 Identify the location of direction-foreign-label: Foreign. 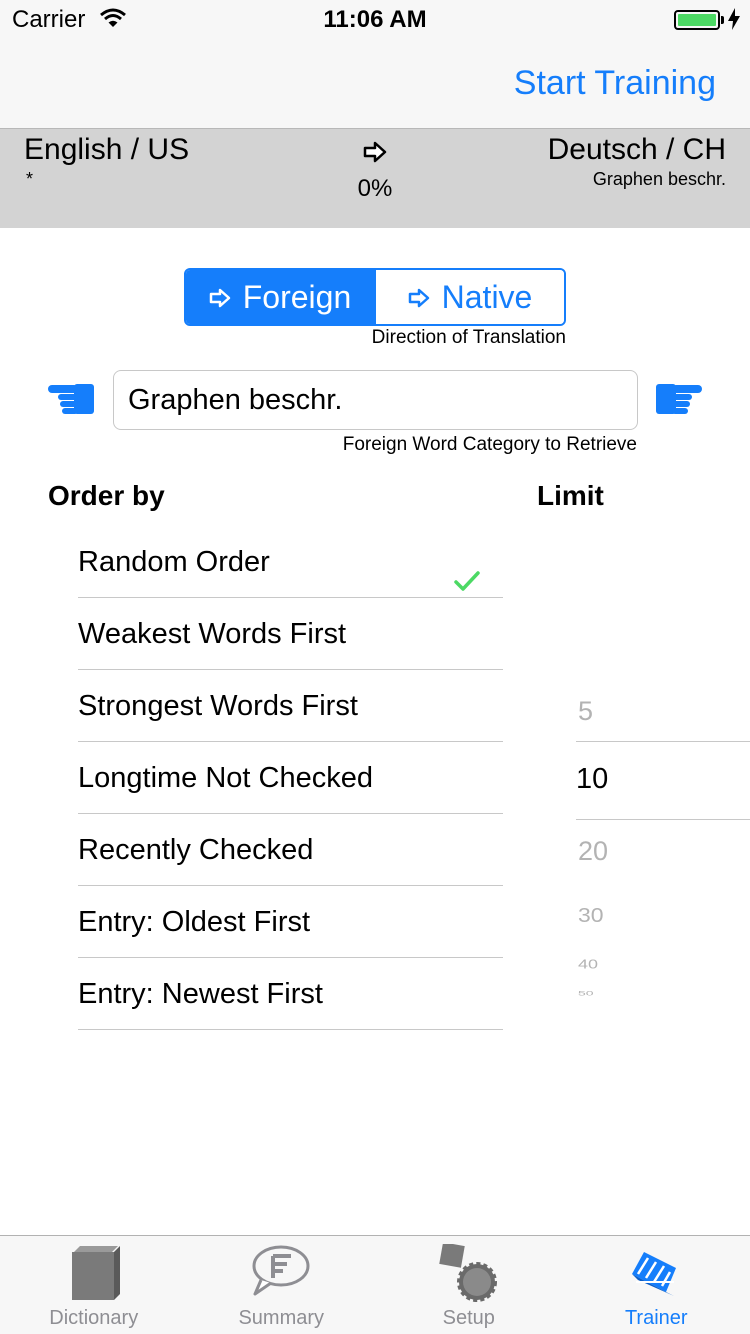
(297, 296).